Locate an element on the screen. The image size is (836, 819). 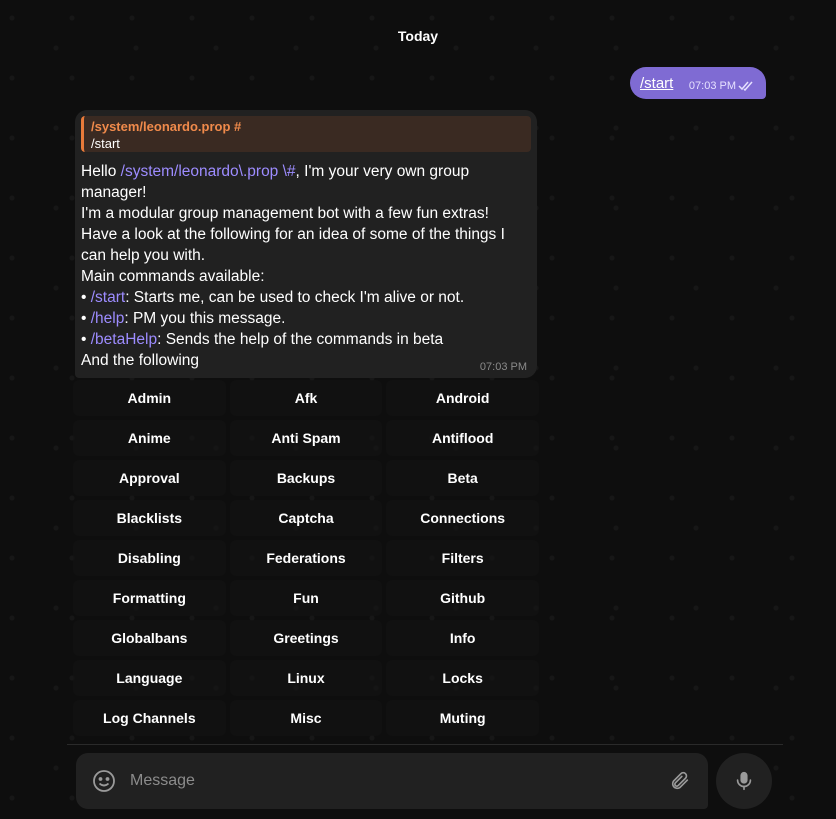
double-check-icon is located at coordinates (745, 86).